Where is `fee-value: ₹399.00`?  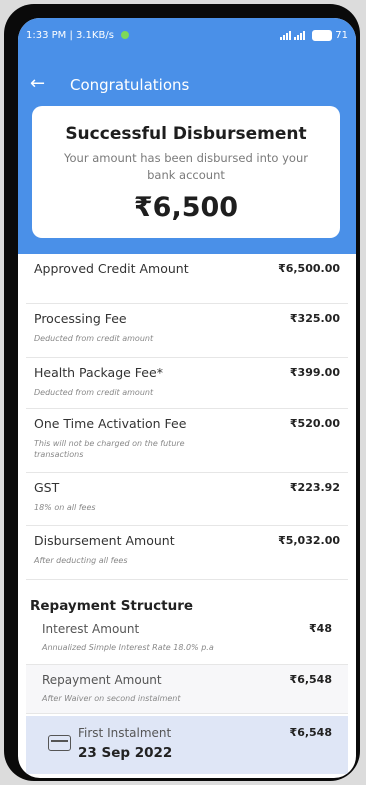
fee-value: ₹399.00 is located at coordinates (314, 372).